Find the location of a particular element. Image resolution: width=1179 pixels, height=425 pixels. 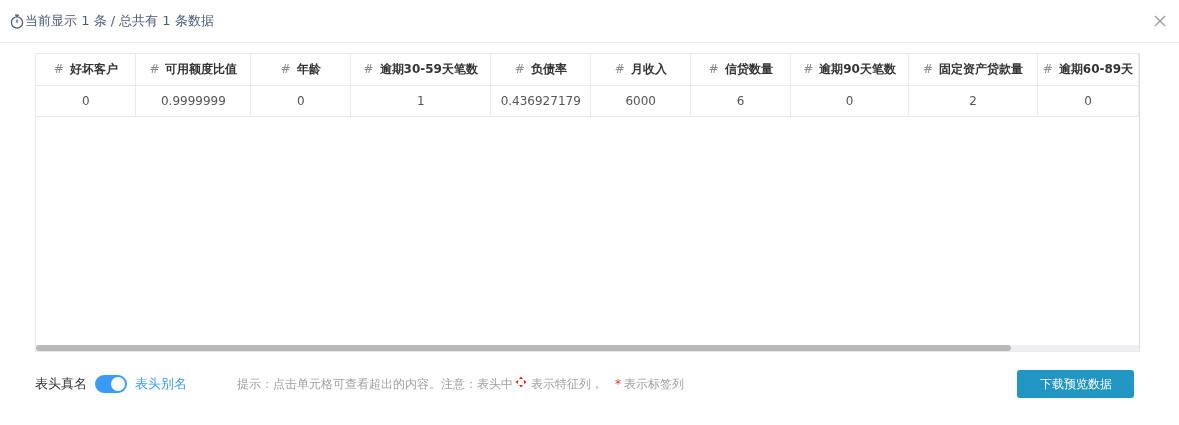

table-cell: 0.436927179 is located at coordinates (540, 101).